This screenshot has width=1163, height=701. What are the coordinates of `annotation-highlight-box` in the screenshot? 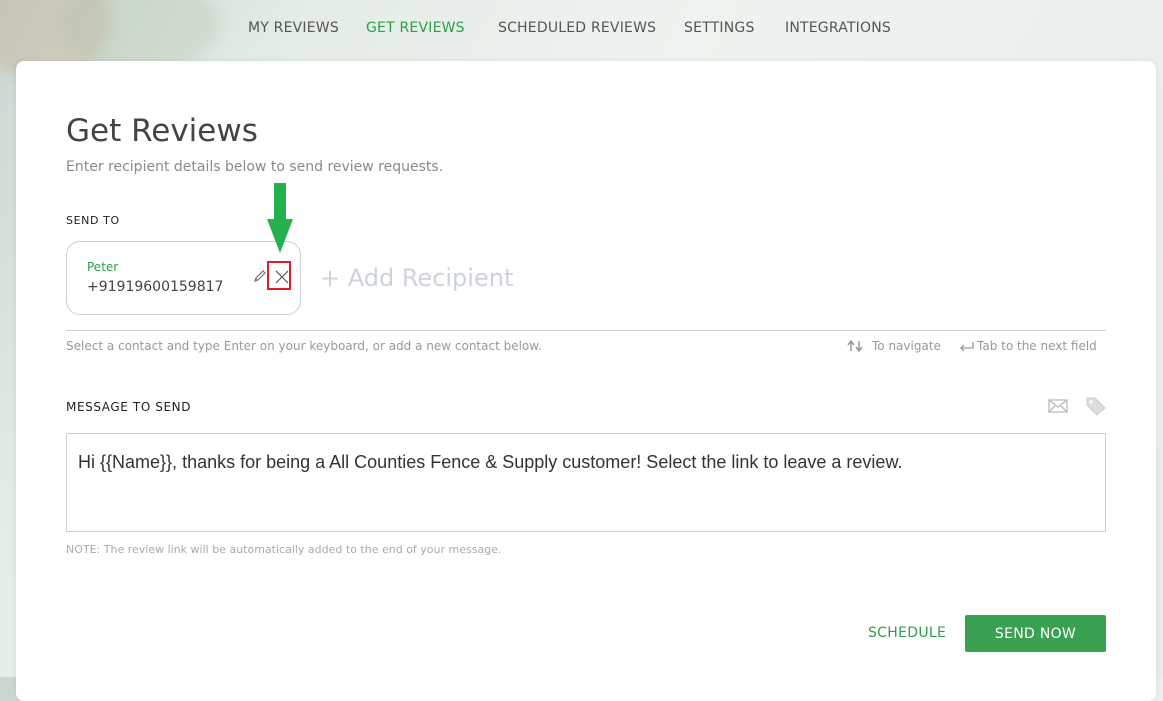 It's located at (279, 275).